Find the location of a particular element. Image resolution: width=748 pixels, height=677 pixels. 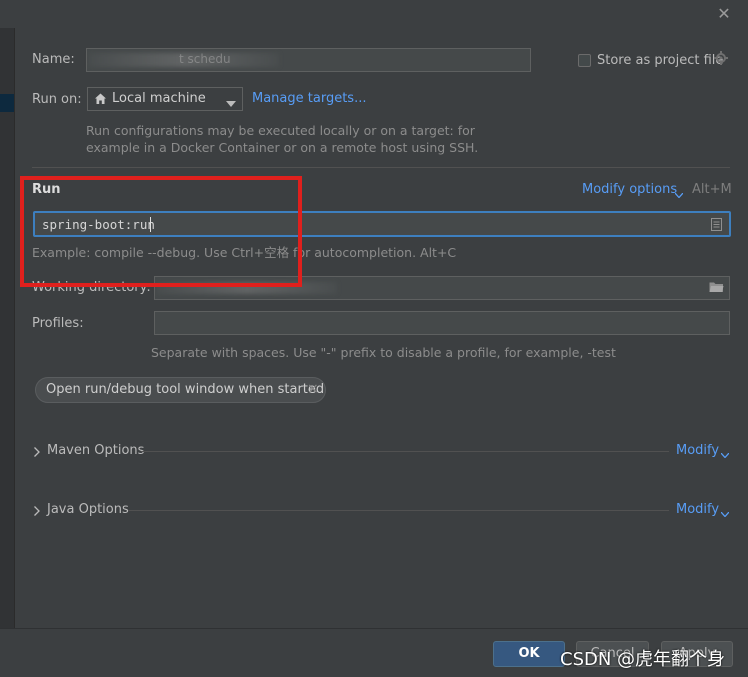

java-options-label: Java Options is located at coordinates (88, 509).